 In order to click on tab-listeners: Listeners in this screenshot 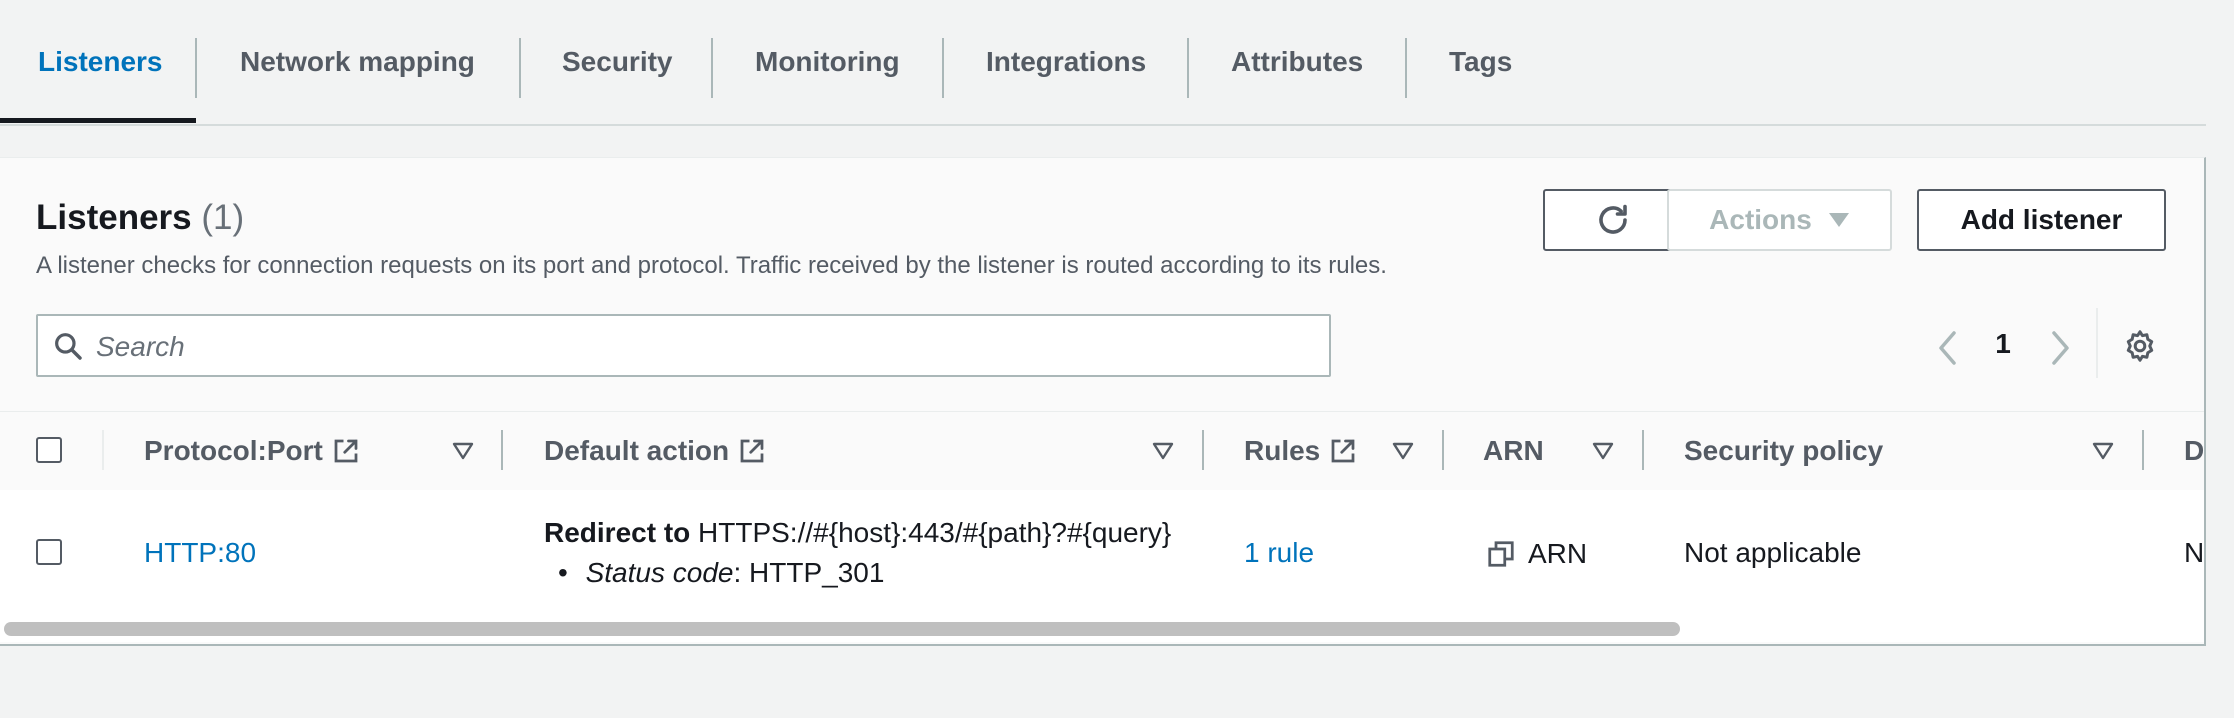, I will do `click(100, 62)`.